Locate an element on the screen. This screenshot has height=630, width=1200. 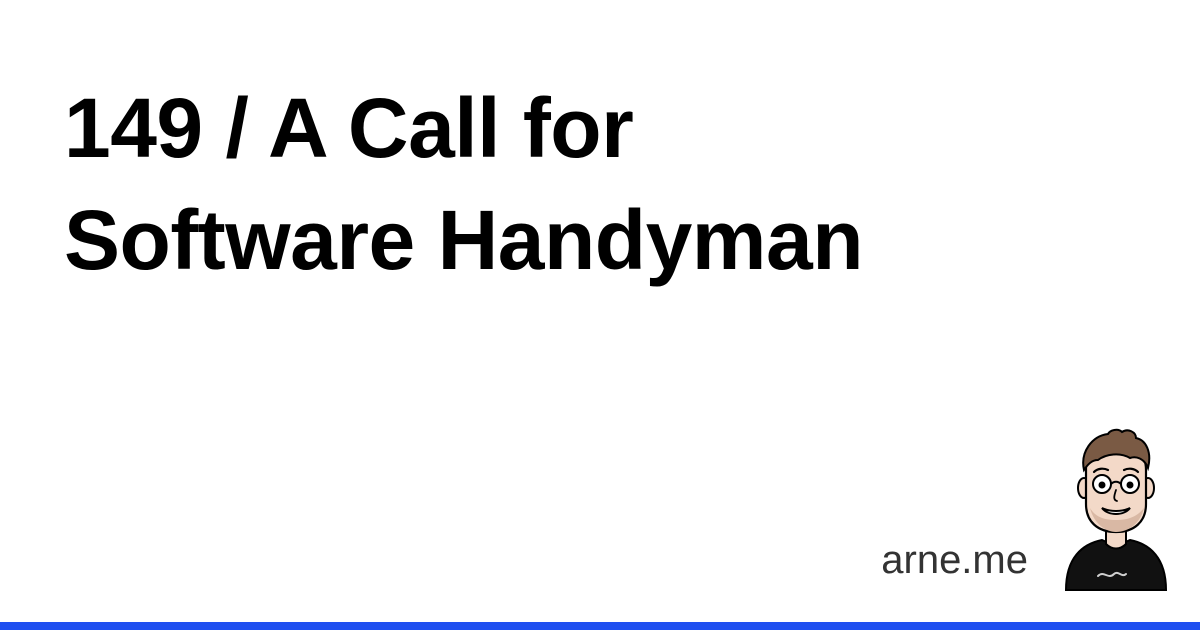
avatar-pupil-right is located at coordinates (1130, 485).